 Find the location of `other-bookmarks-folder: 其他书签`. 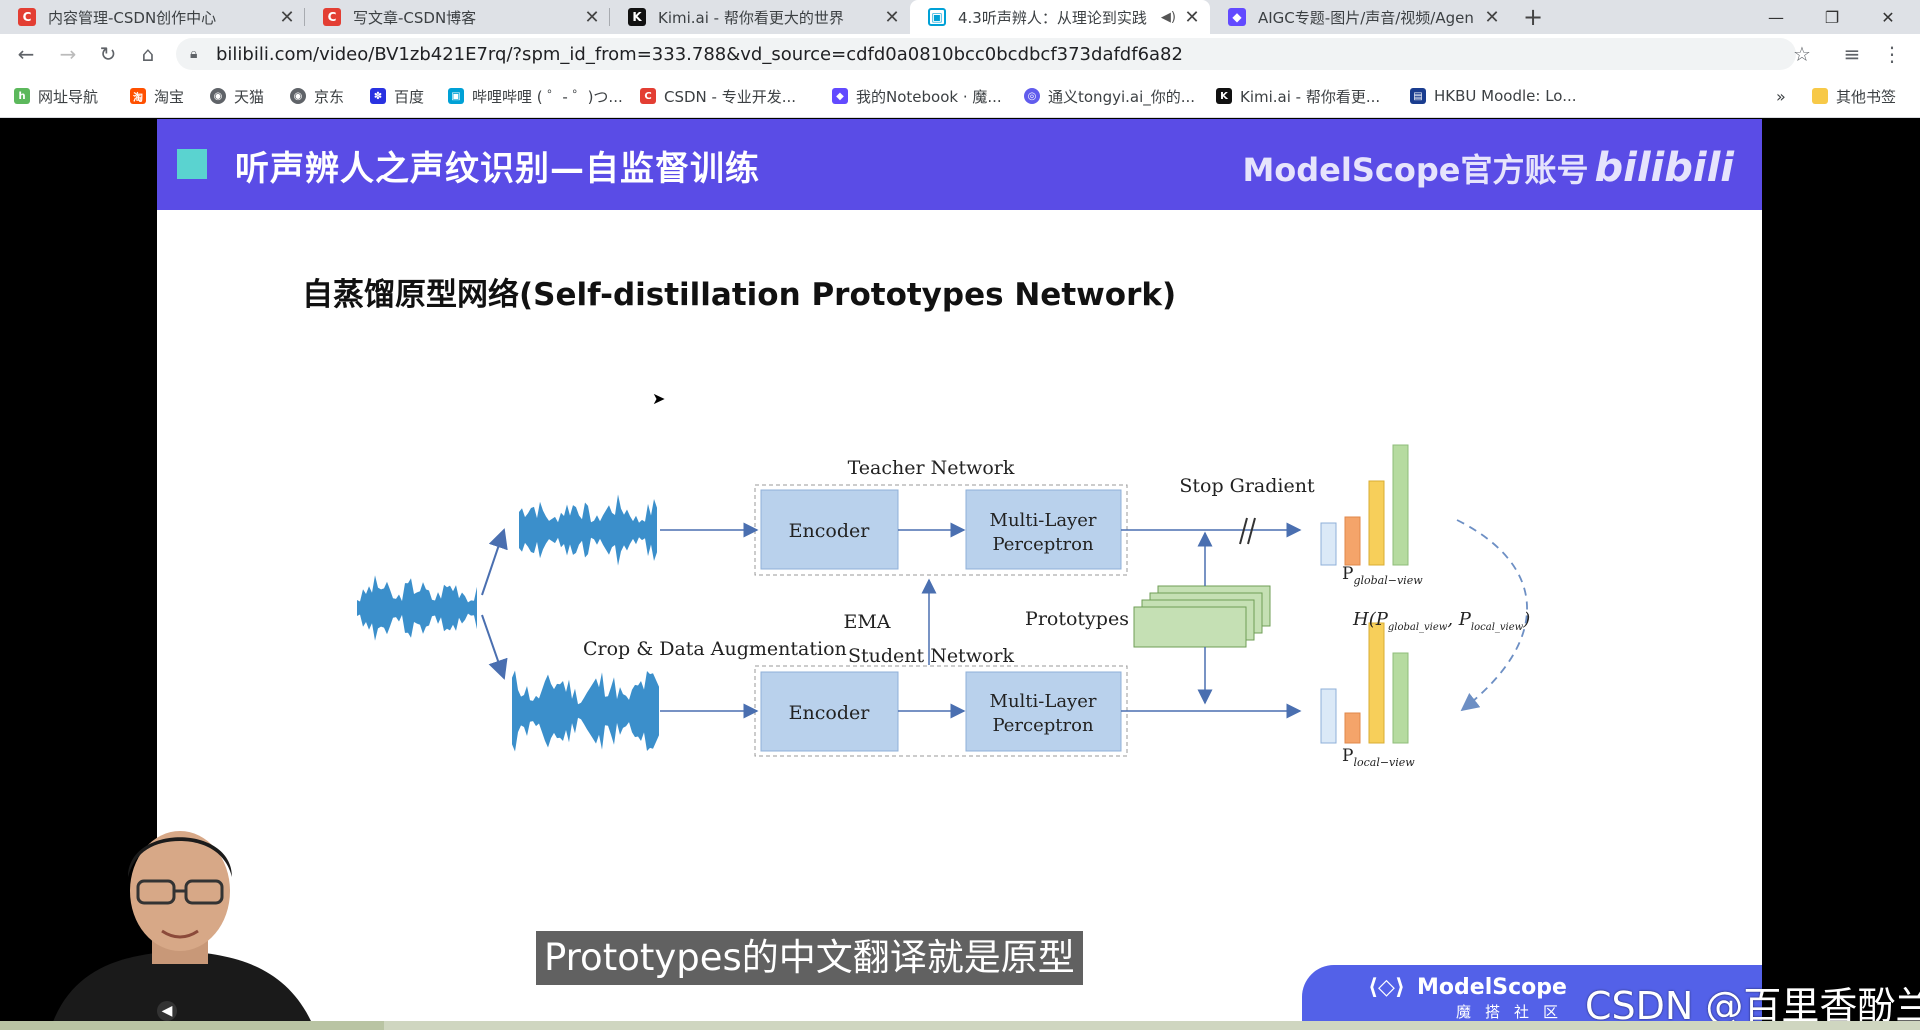

other-bookmarks-folder: 其他书签 is located at coordinates (1854, 96).